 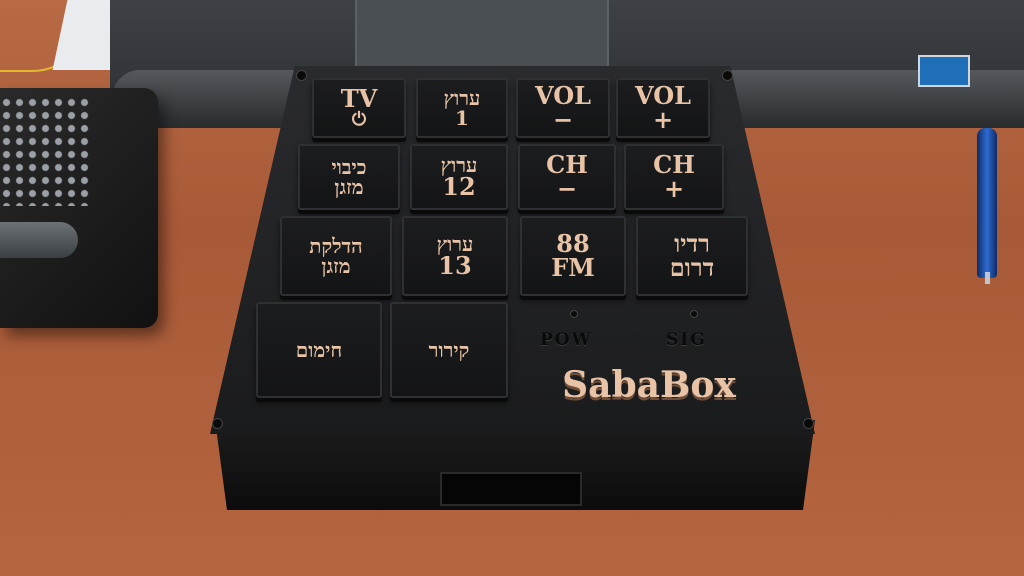 I want to click on laptop-sticker, so click(x=944, y=71).